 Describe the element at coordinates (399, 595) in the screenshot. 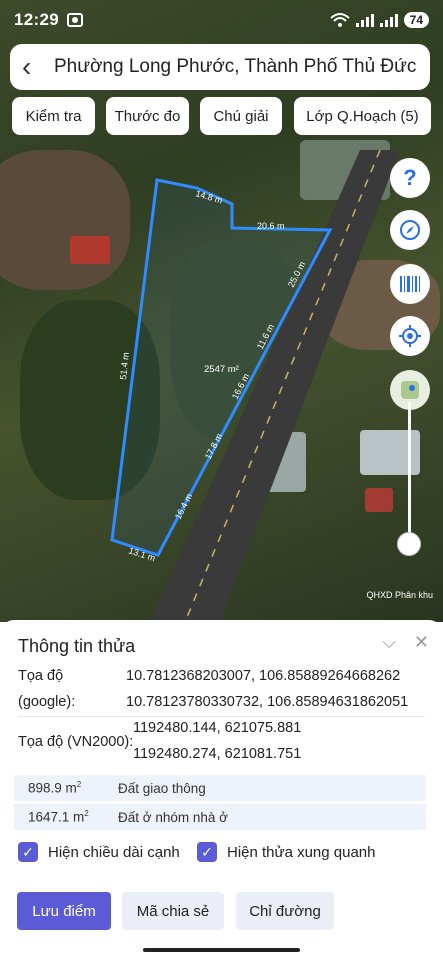

I see `map-layer-label: QHXD Phân khu` at that location.